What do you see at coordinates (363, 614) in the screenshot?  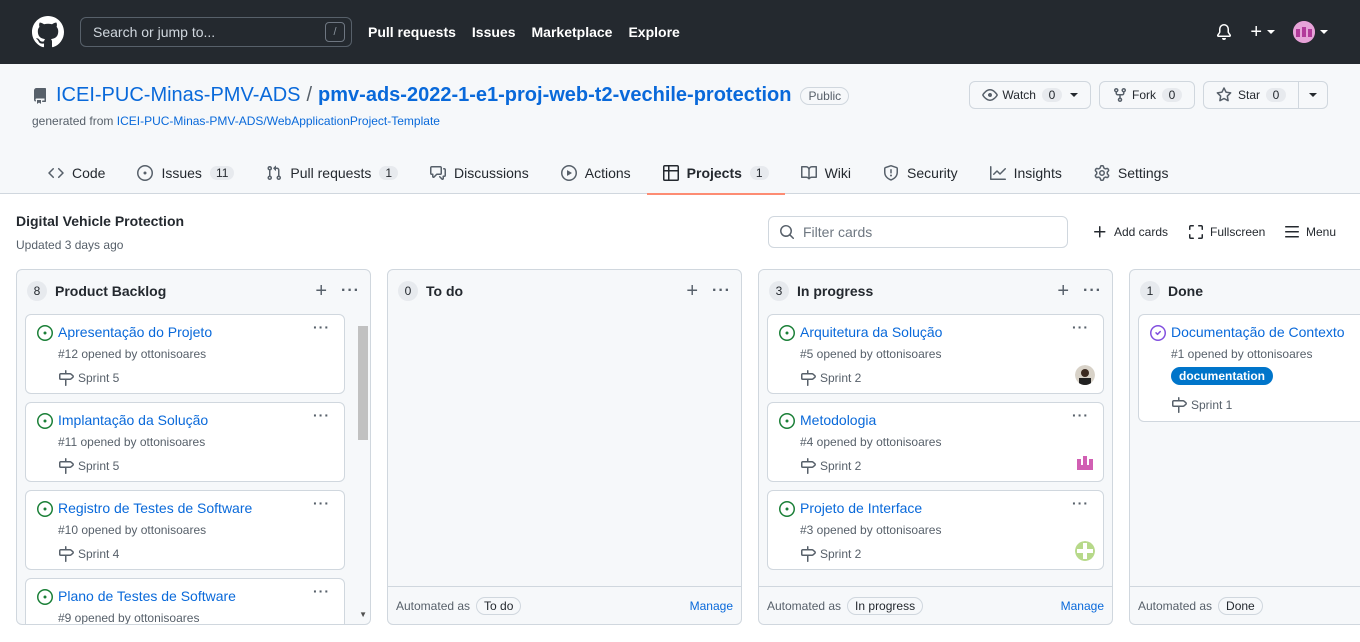 I see `scroll-down-arrow-icon: ▼` at bounding box center [363, 614].